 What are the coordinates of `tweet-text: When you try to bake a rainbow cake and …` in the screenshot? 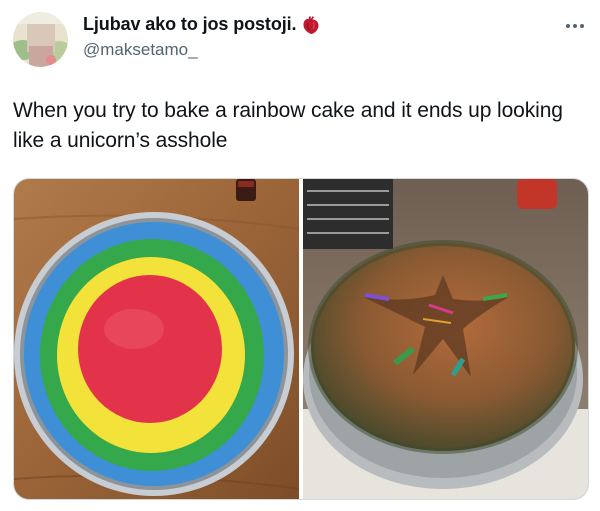 It's located at (288, 125).